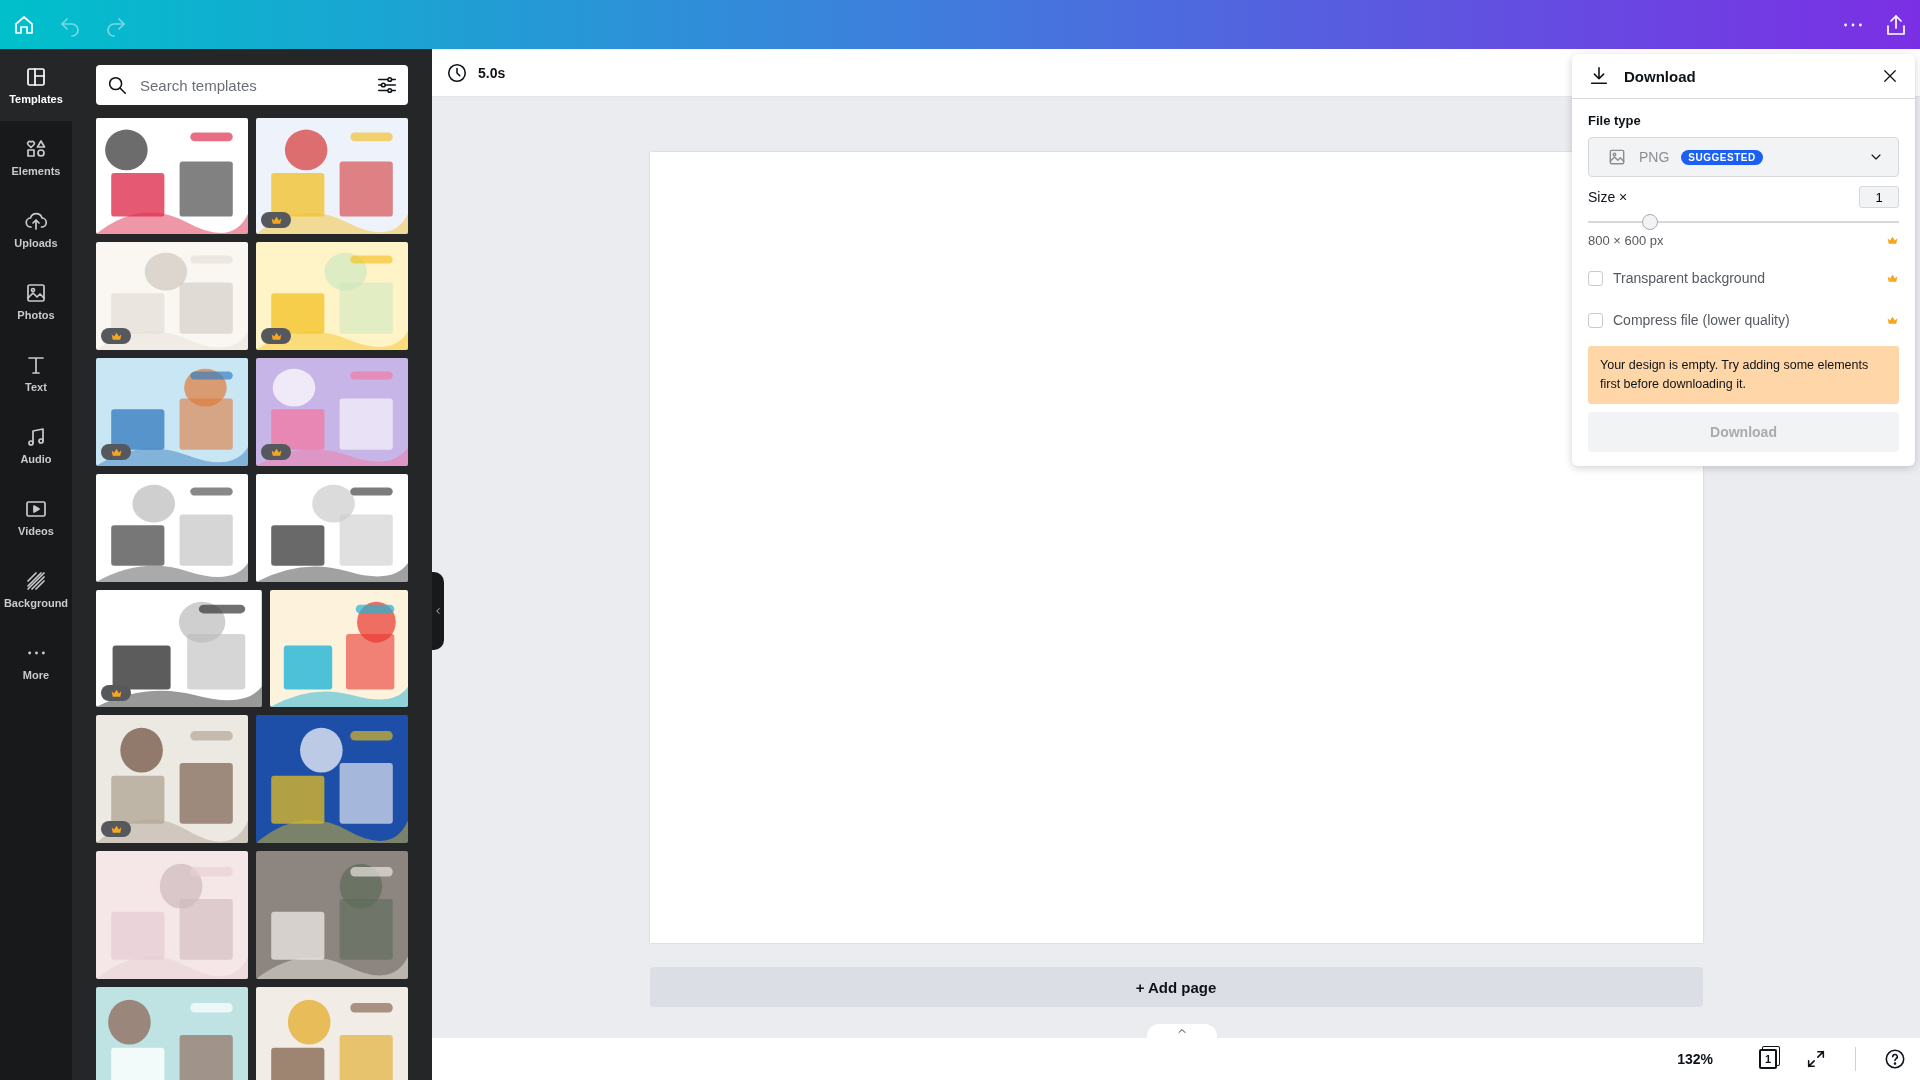 The width and height of the screenshot is (1920, 1080). Describe the element at coordinates (1722, 157) in the screenshot. I see `suggested-badge: SUGGESTED` at that location.